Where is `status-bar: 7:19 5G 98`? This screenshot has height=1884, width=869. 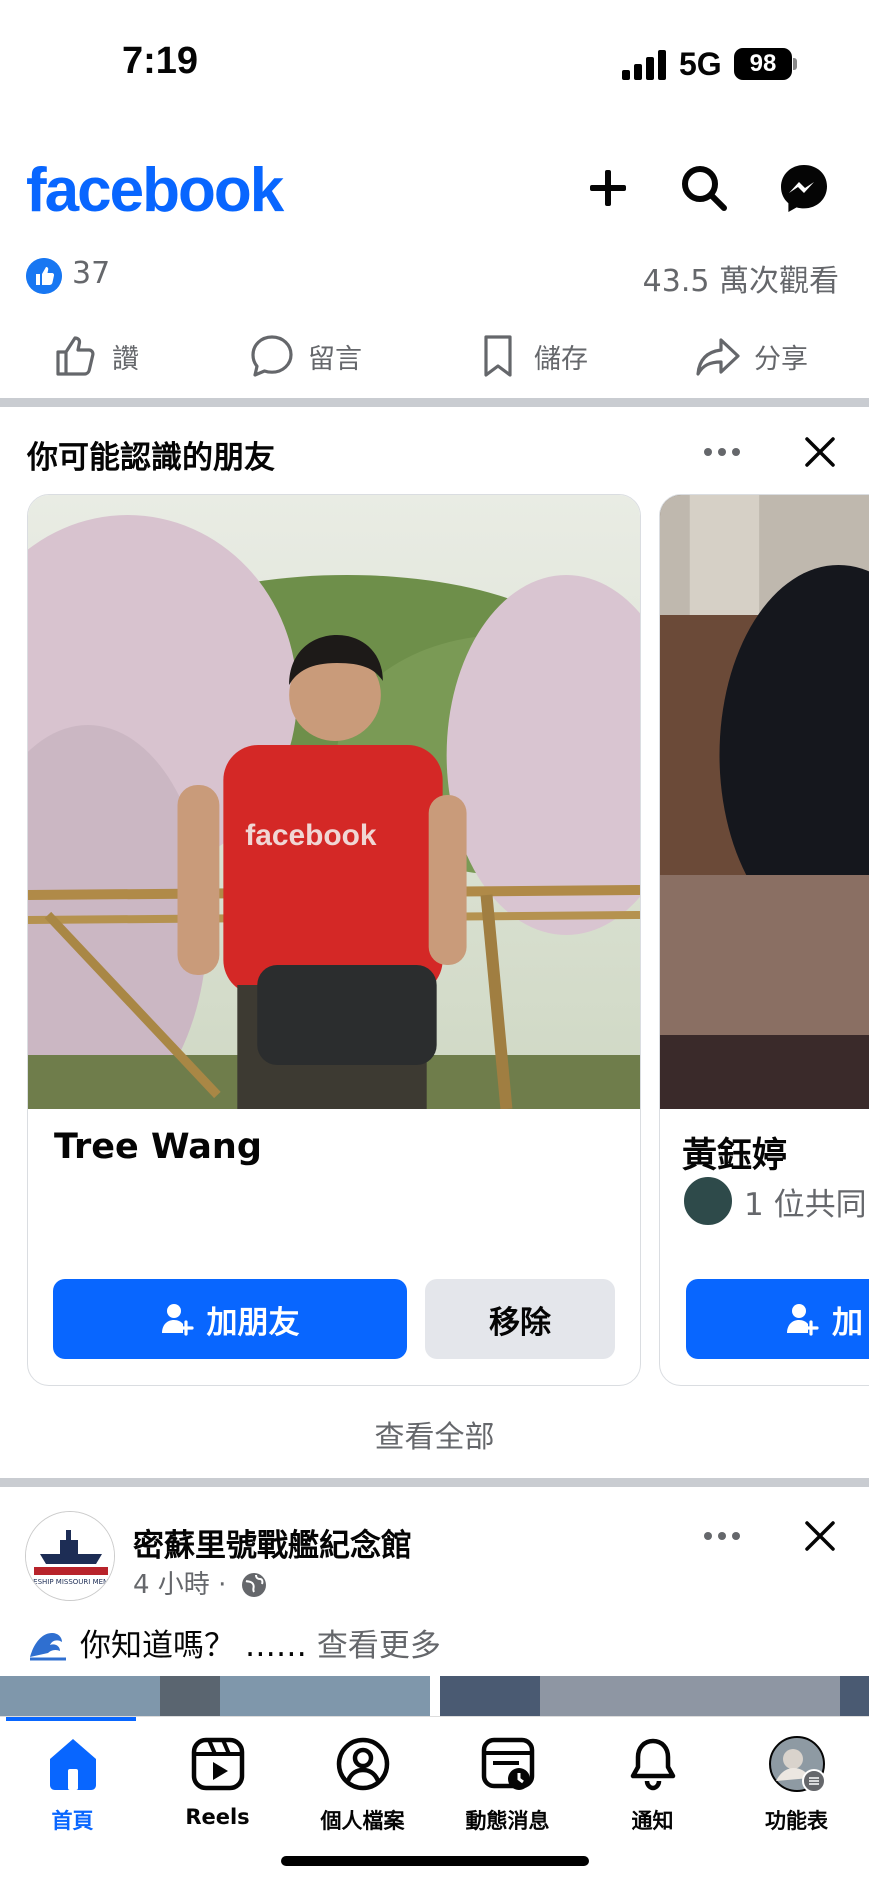
status-bar: 7:19 5G 98 is located at coordinates (434, 65).